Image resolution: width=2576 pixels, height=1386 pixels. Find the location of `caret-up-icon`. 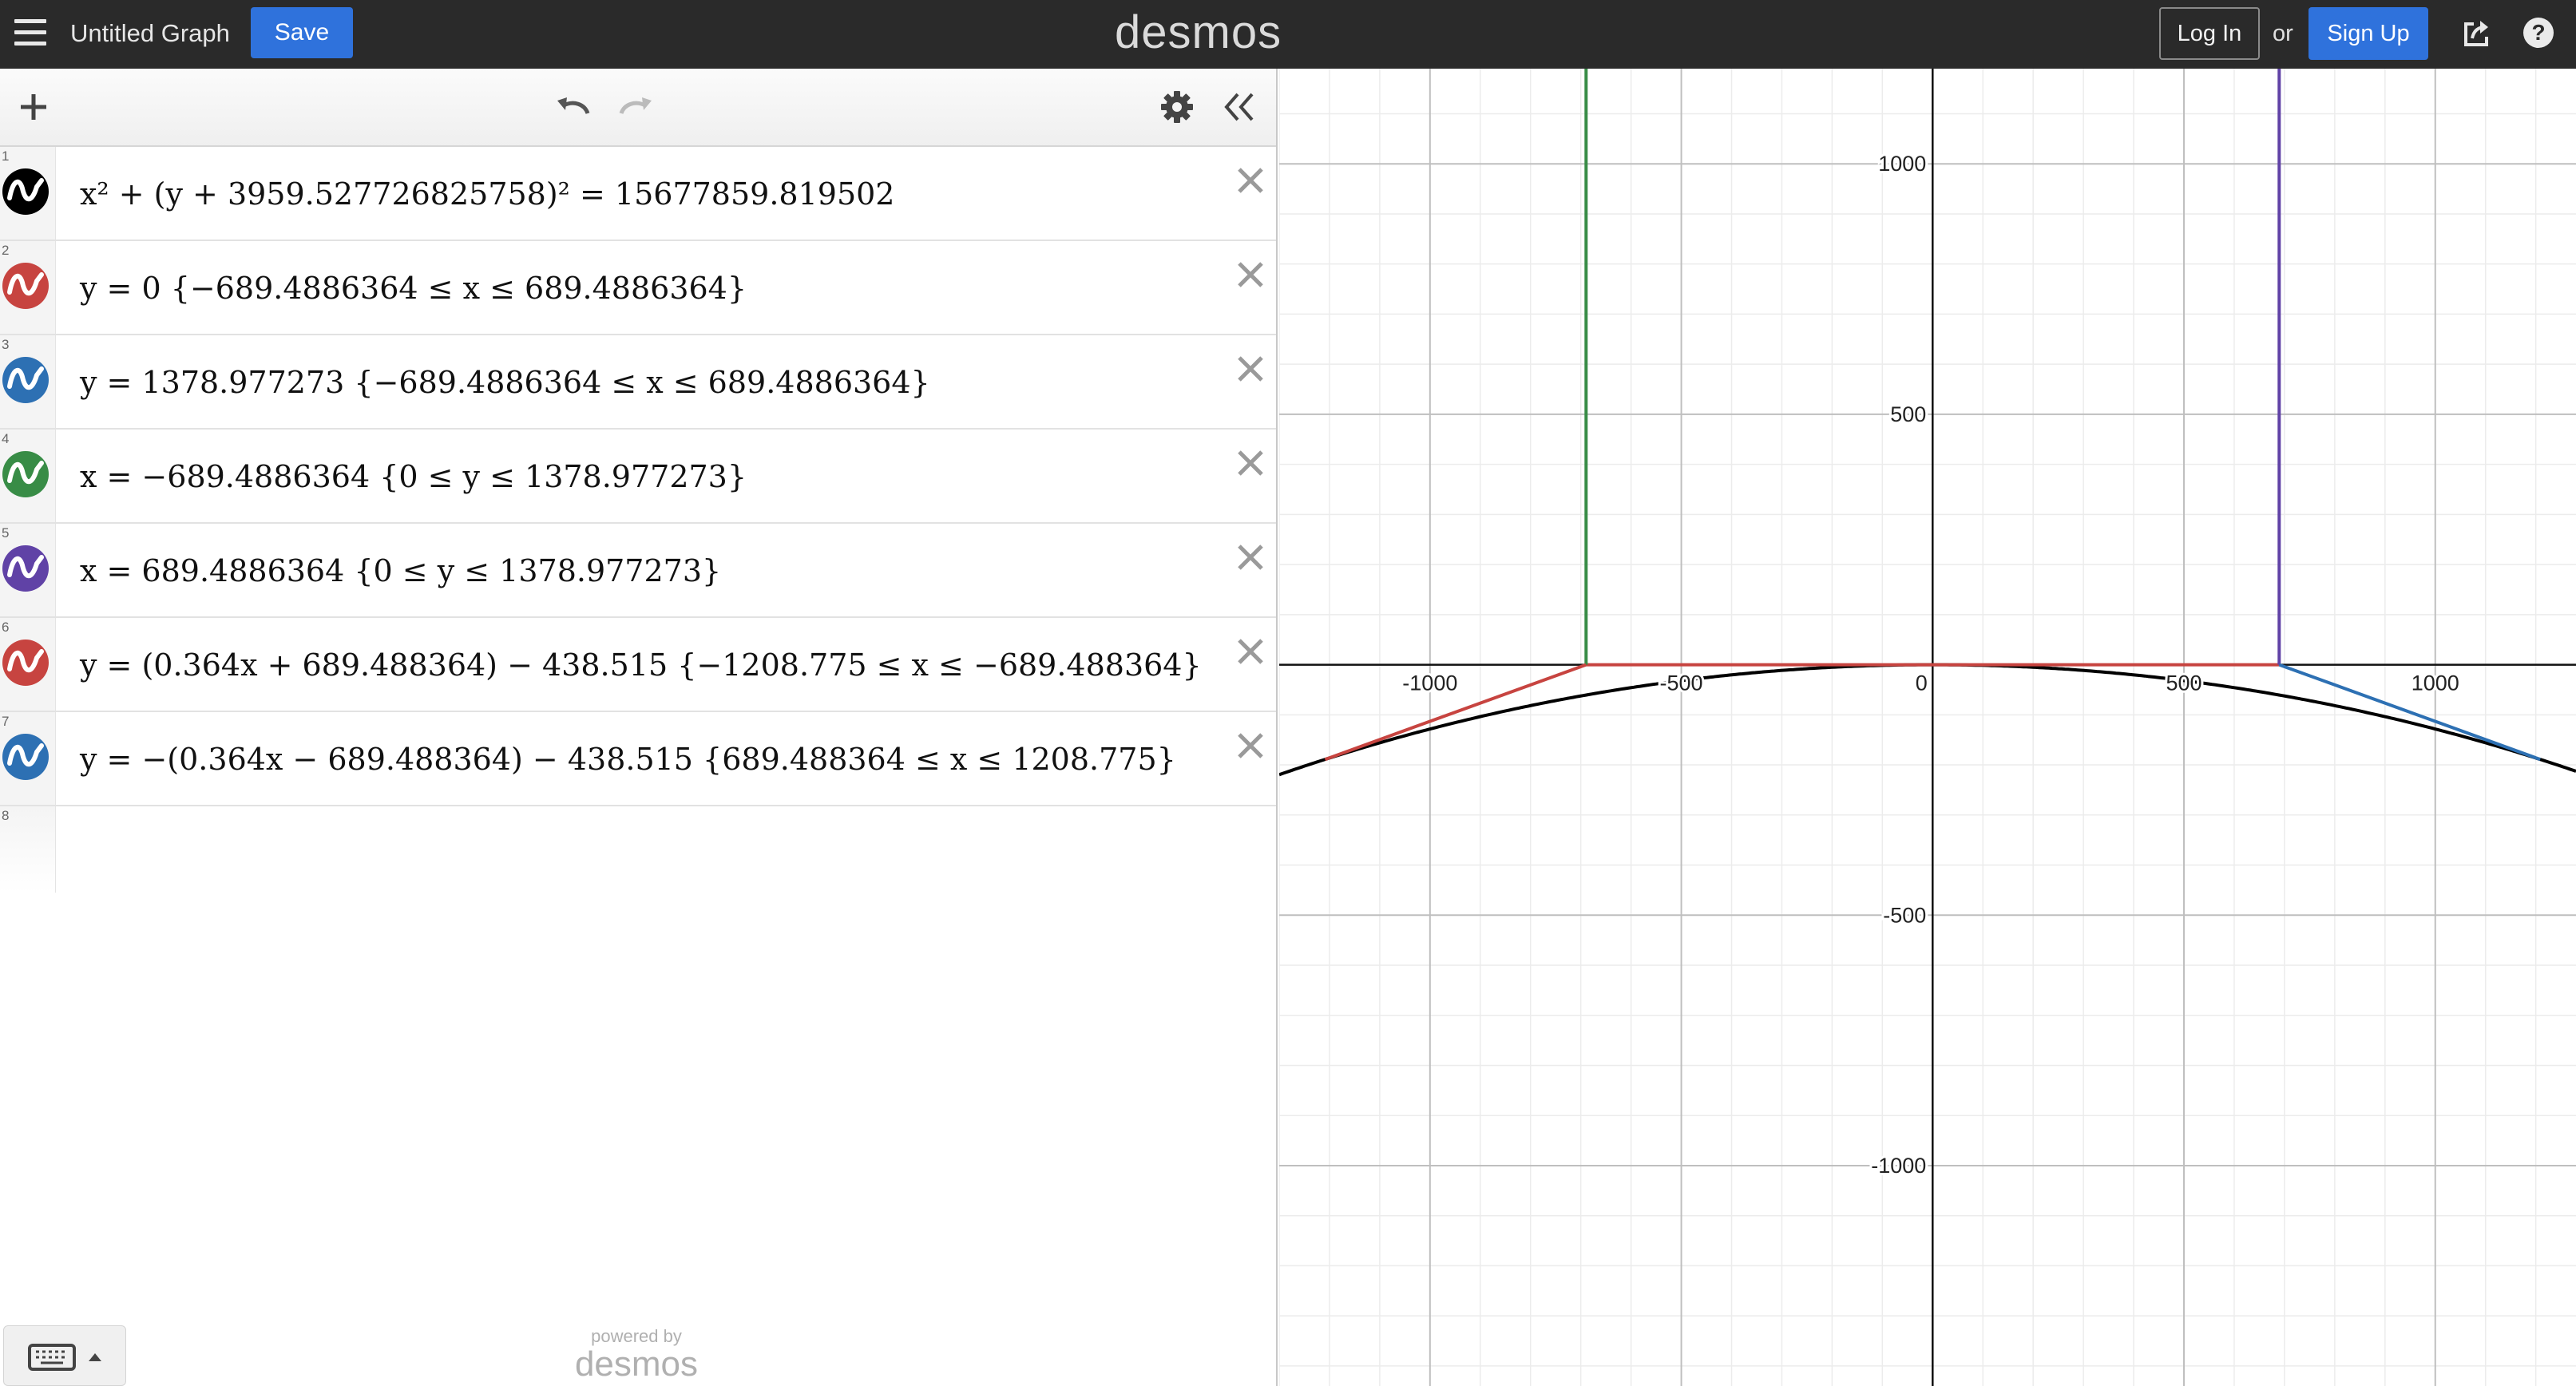

caret-up-icon is located at coordinates (95, 1357).